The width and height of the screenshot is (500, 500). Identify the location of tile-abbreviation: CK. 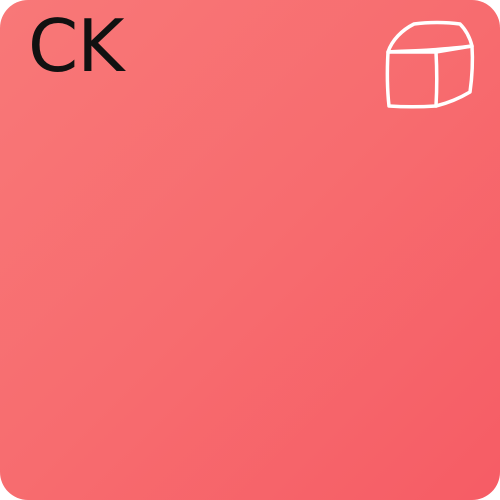
(76, 46).